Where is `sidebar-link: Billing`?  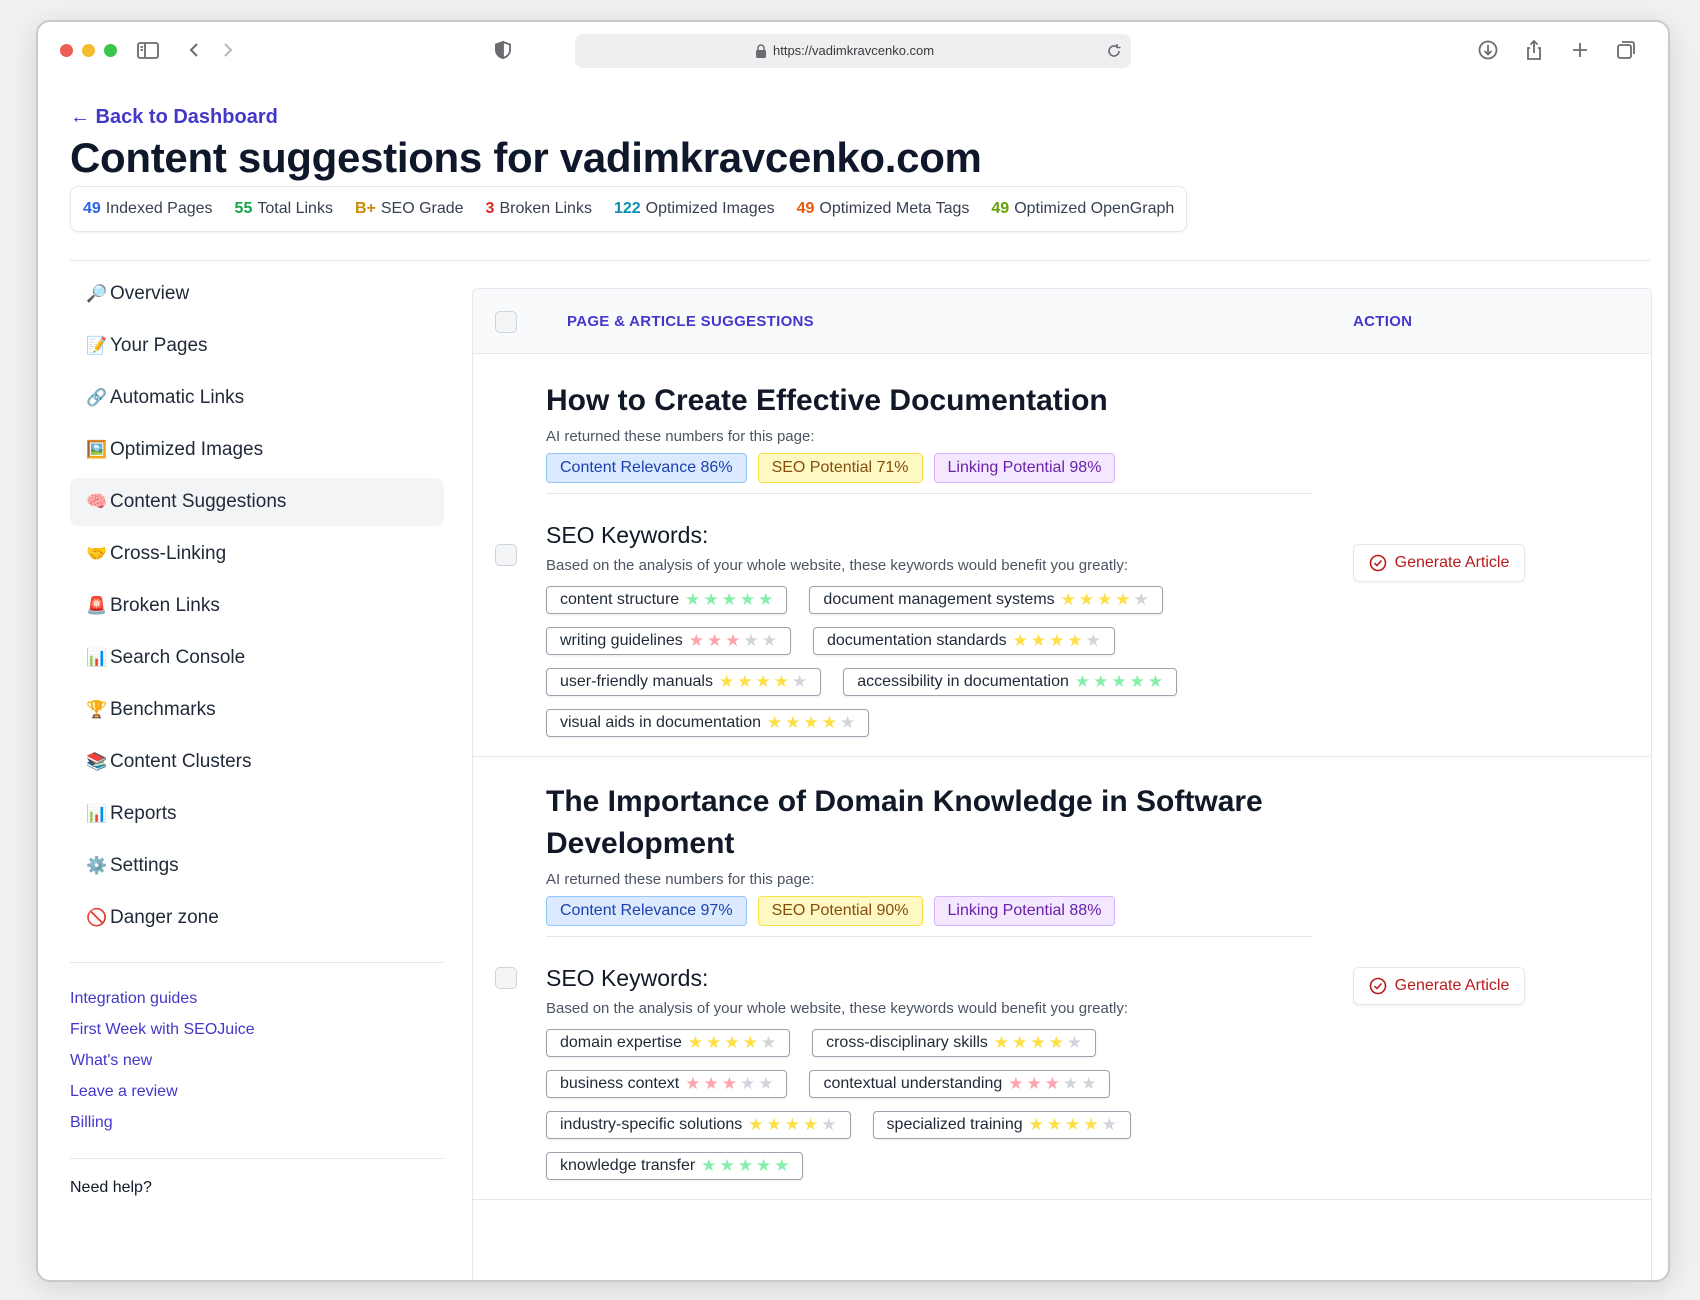
sidebar-link: Billing is located at coordinates (257, 1122).